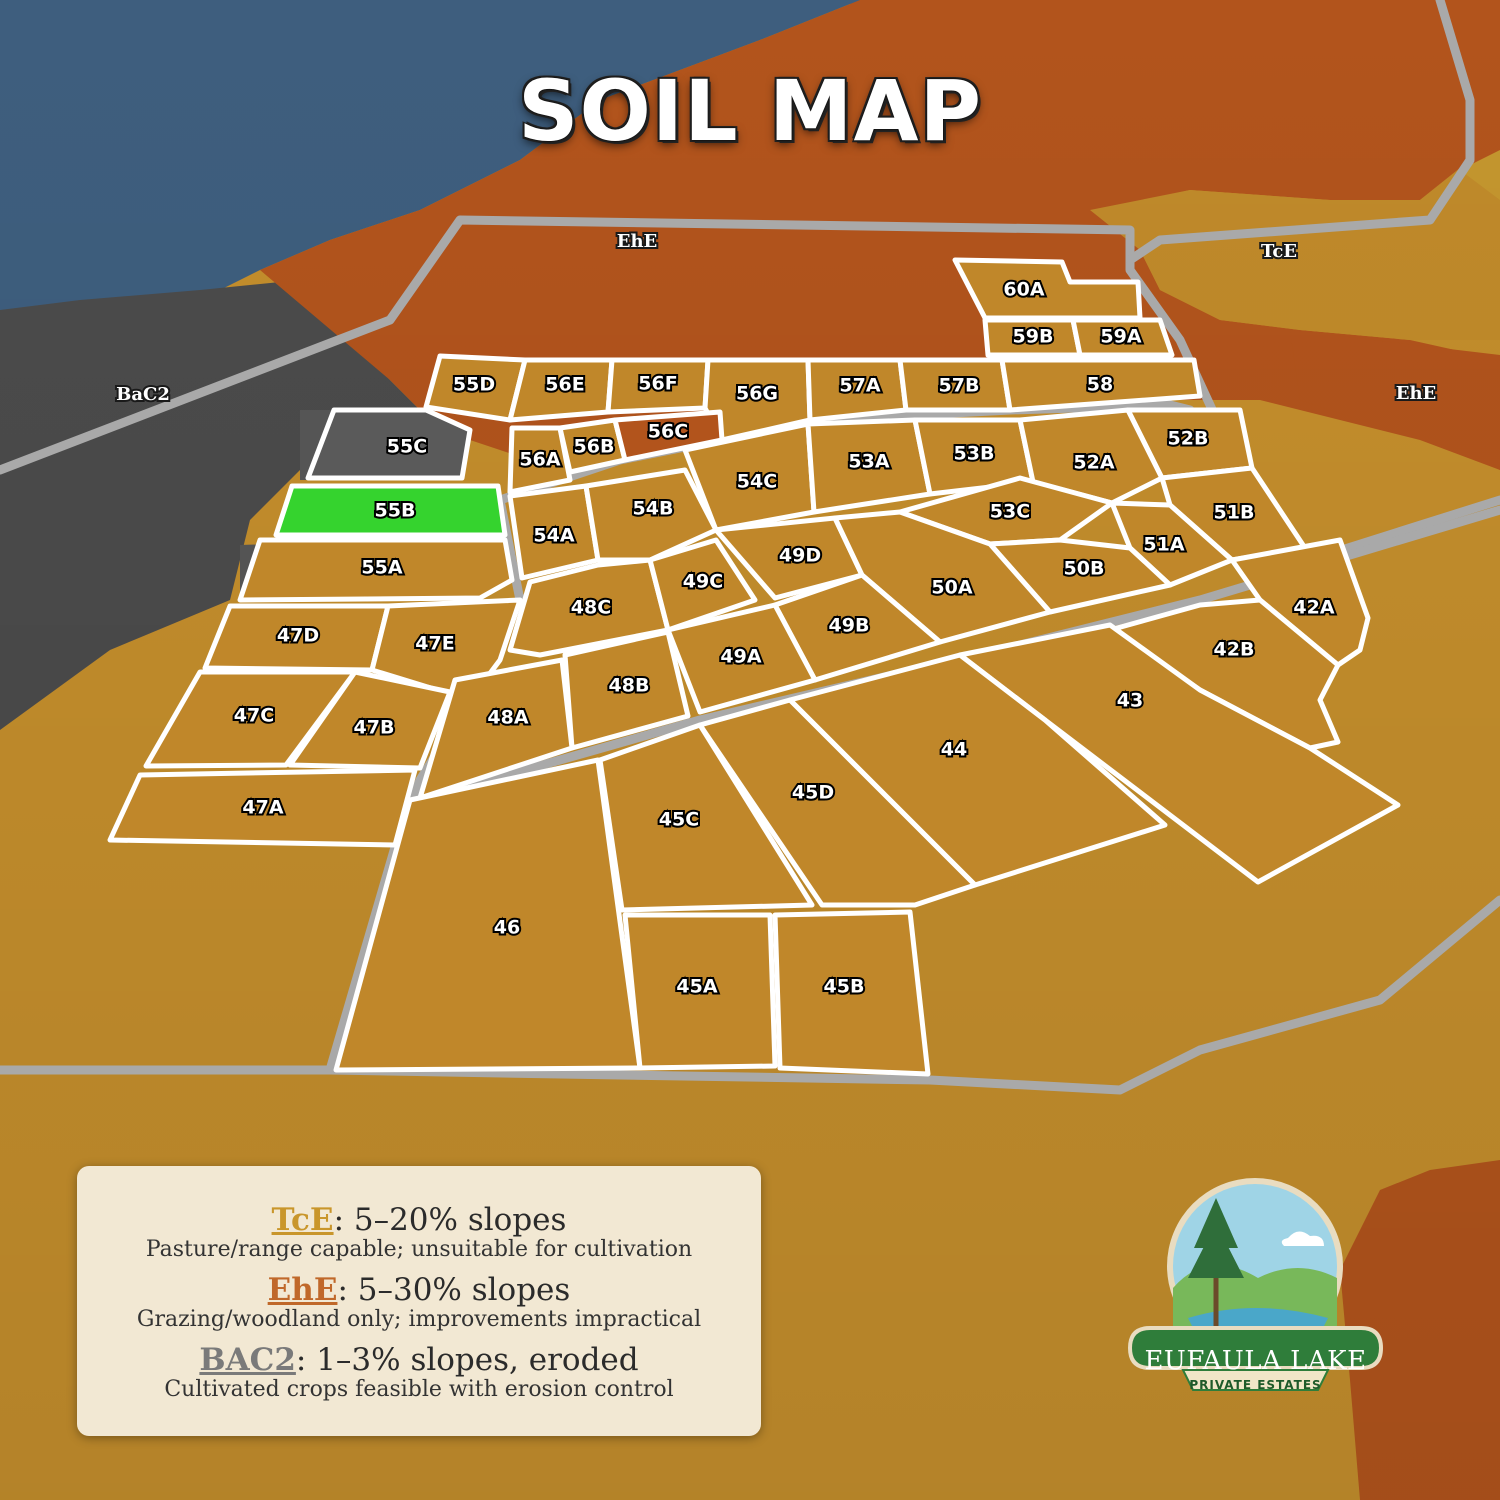  What do you see at coordinates (395, 511) in the screenshot?
I see `lot-label: 55B` at bounding box center [395, 511].